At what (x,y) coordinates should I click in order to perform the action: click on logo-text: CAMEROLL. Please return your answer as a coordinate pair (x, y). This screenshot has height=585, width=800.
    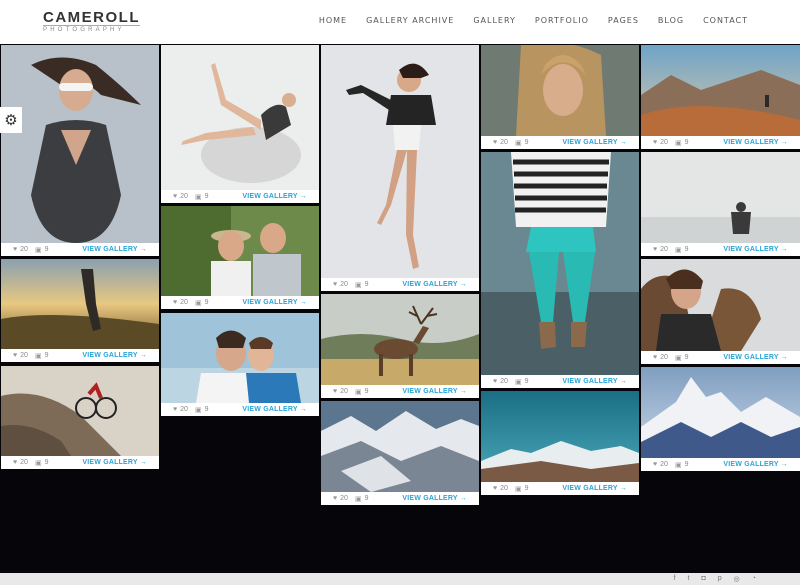
    Looking at the image, I should click on (91, 17).